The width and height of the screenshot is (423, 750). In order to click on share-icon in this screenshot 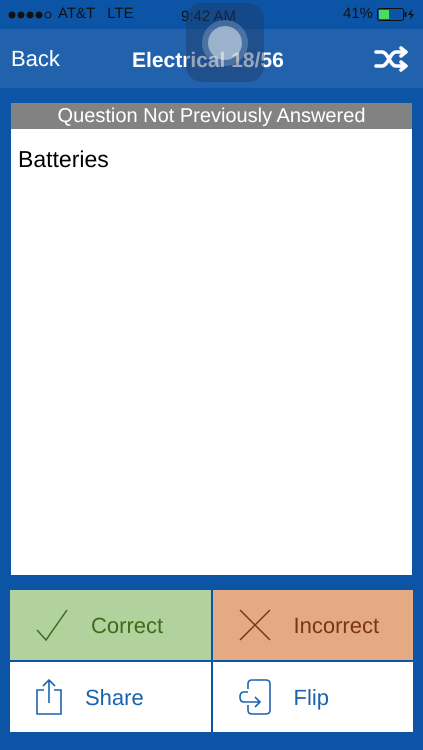, I will do `click(49, 697)`.